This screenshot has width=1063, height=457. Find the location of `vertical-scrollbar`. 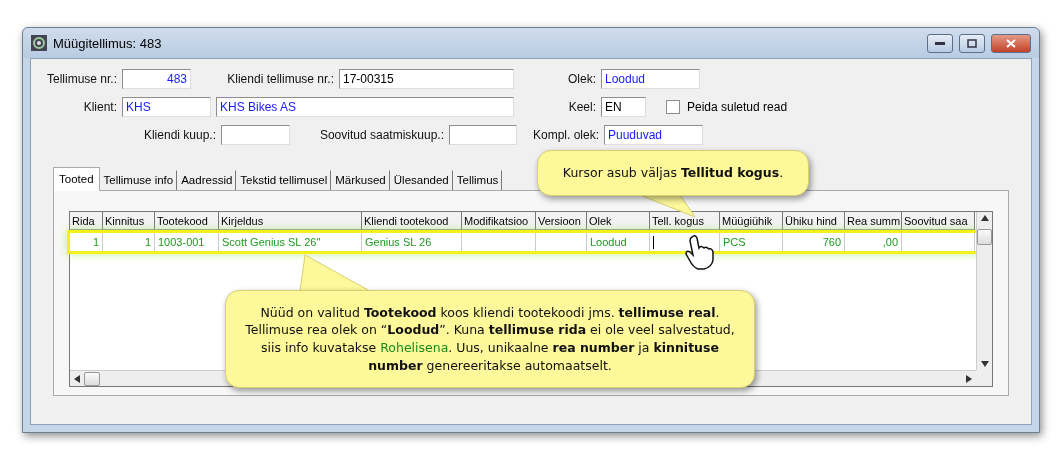

vertical-scrollbar is located at coordinates (984, 291).